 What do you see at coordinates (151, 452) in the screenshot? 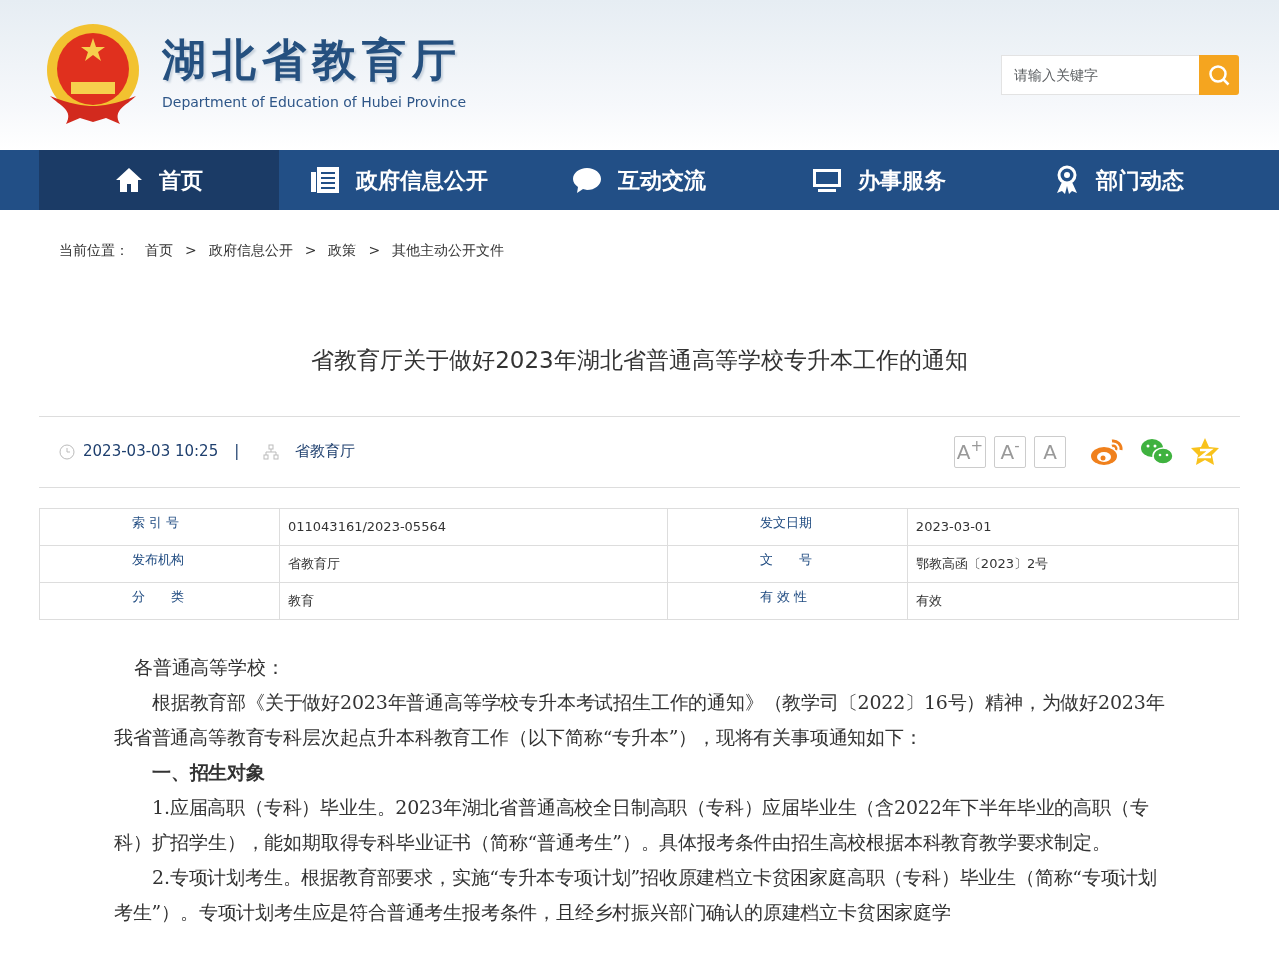
I see `publish-date: 2023-03-03 10:25` at bounding box center [151, 452].